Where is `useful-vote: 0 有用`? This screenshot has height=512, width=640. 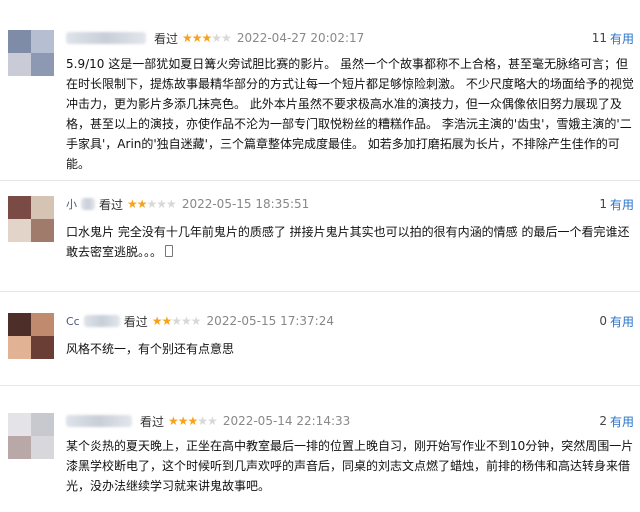
useful-vote: 0 有用 is located at coordinates (616, 321).